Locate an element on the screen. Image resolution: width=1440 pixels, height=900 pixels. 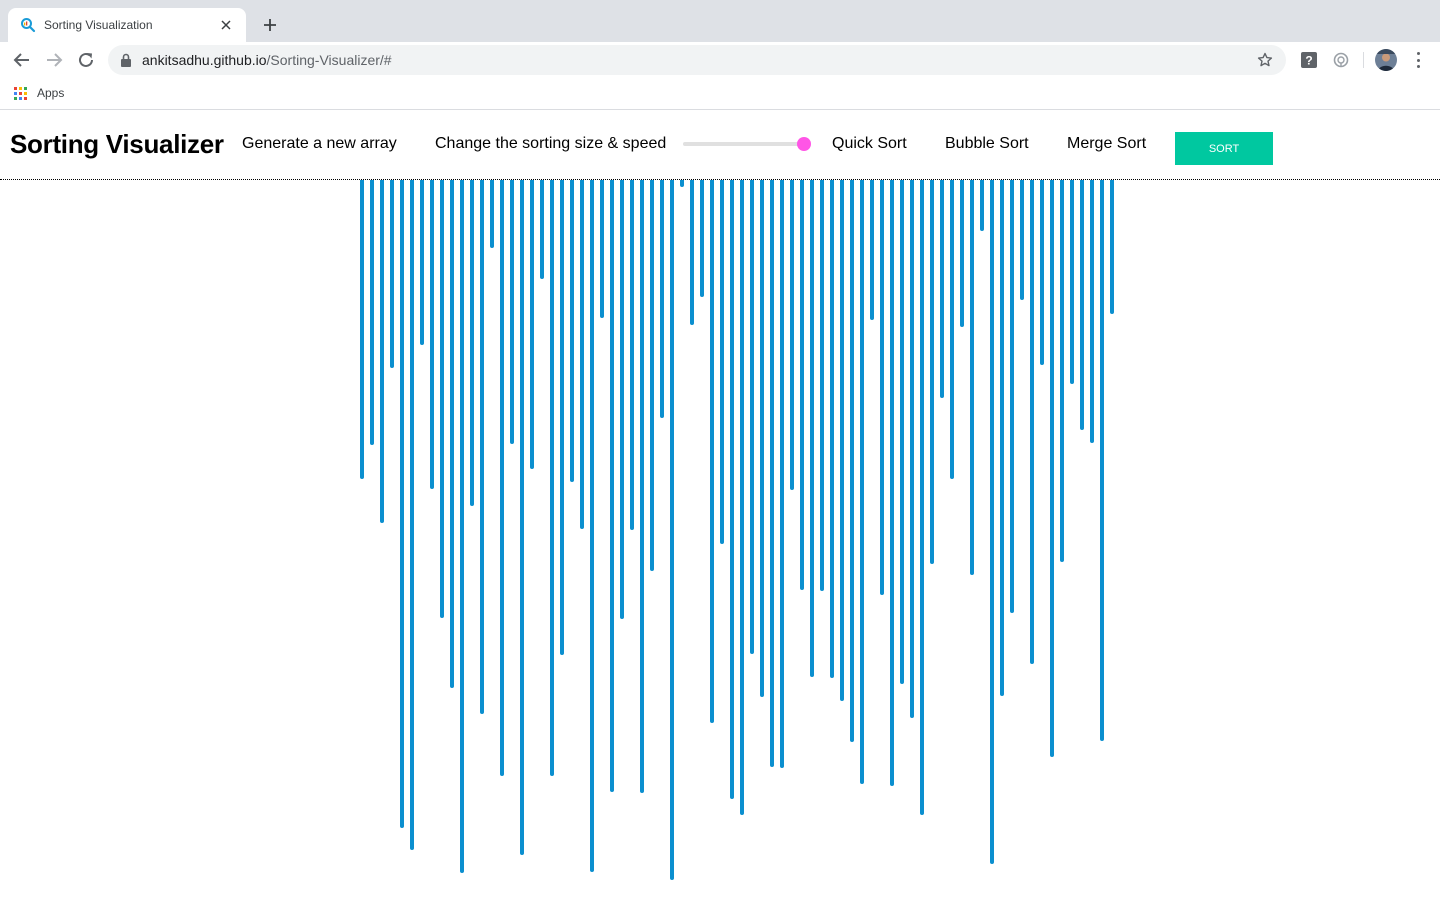
sort-button: SORT is located at coordinates (1224, 148).